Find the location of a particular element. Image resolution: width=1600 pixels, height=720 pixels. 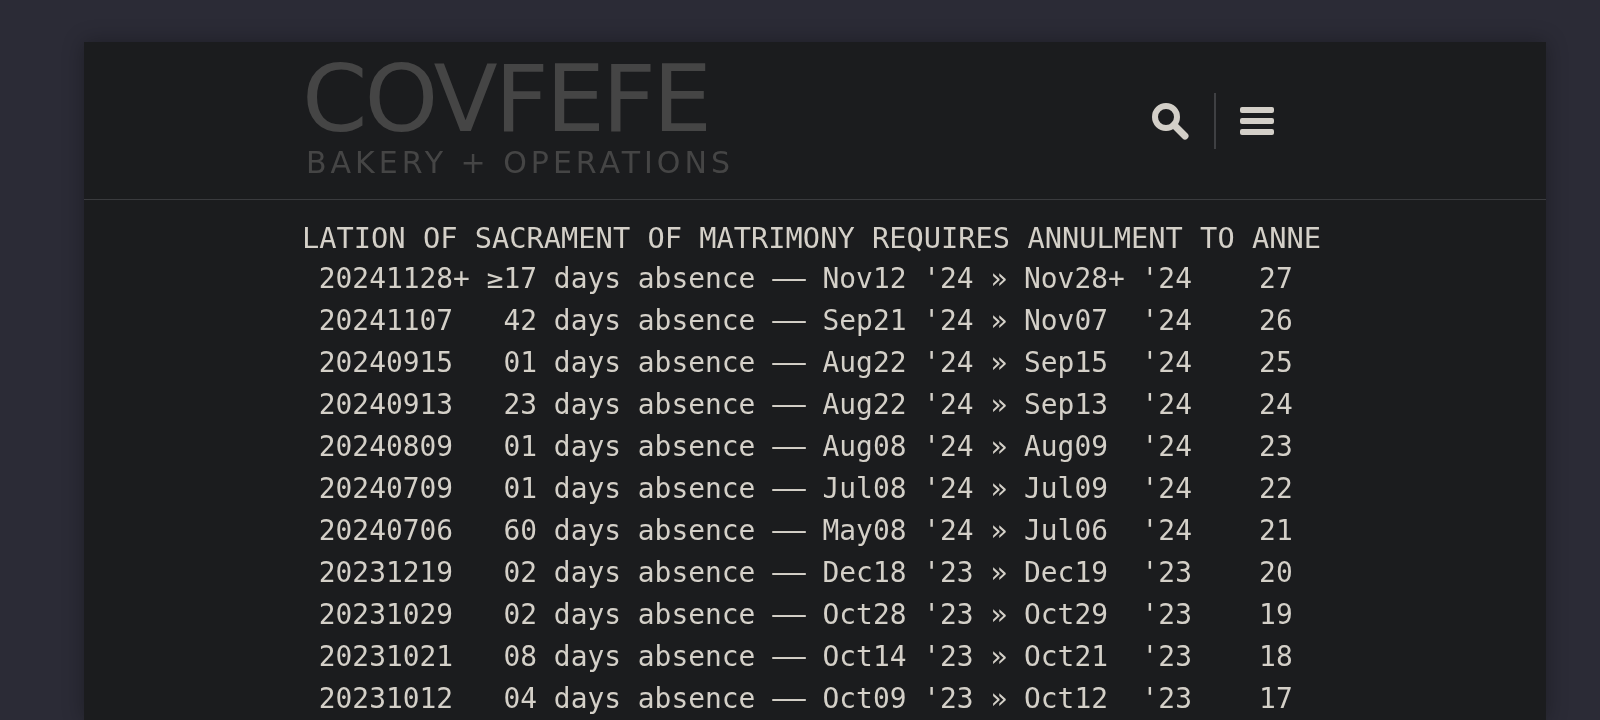

log-line: 20231012 04 days absence —— Oct09 '23 » Oct12 '23 17 is located at coordinates (805, 699).